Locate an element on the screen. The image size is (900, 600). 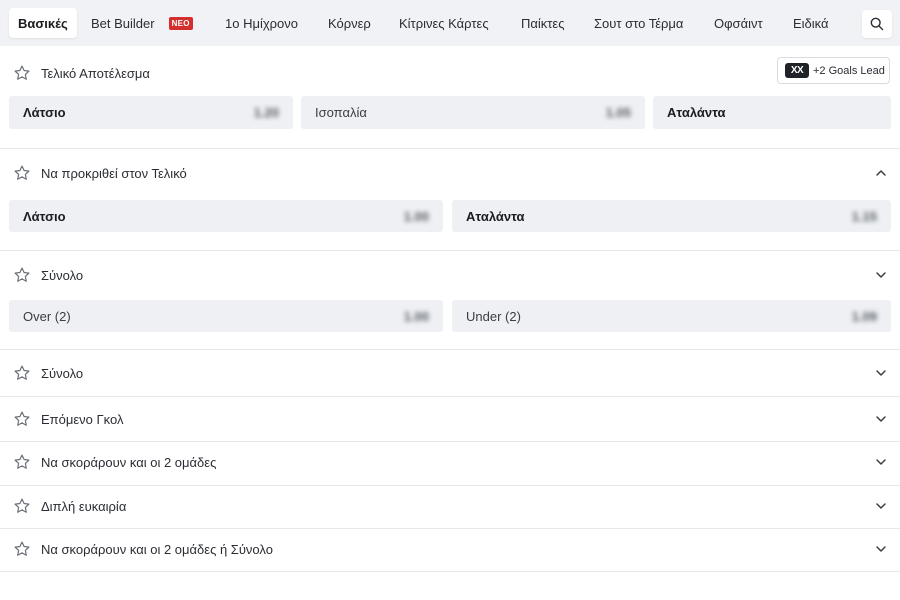
tab-label: Ειδικά is located at coordinates (811, 23).